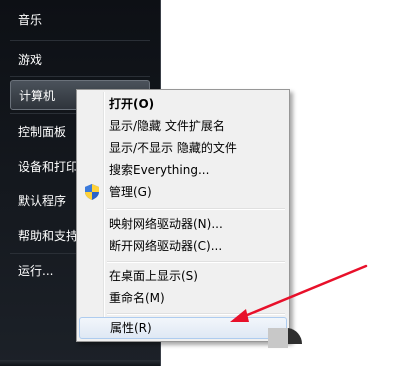 The width and height of the screenshot is (410, 366). Describe the element at coordinates (80, 363) in the screenshot. I see `start-pane-bottom` at that location.